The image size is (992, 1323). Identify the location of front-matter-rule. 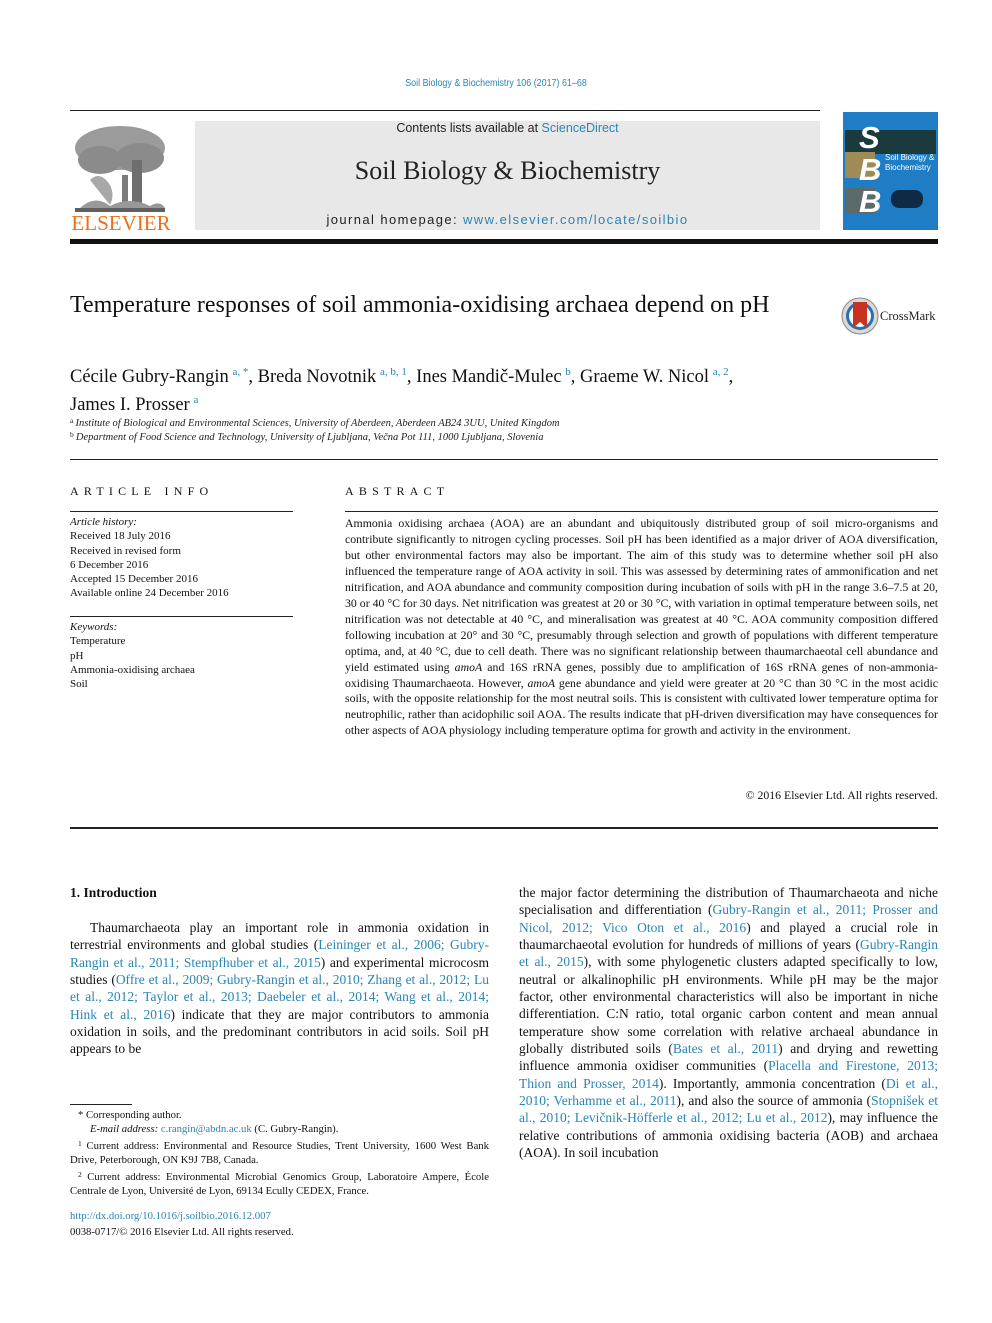
(504, 828).